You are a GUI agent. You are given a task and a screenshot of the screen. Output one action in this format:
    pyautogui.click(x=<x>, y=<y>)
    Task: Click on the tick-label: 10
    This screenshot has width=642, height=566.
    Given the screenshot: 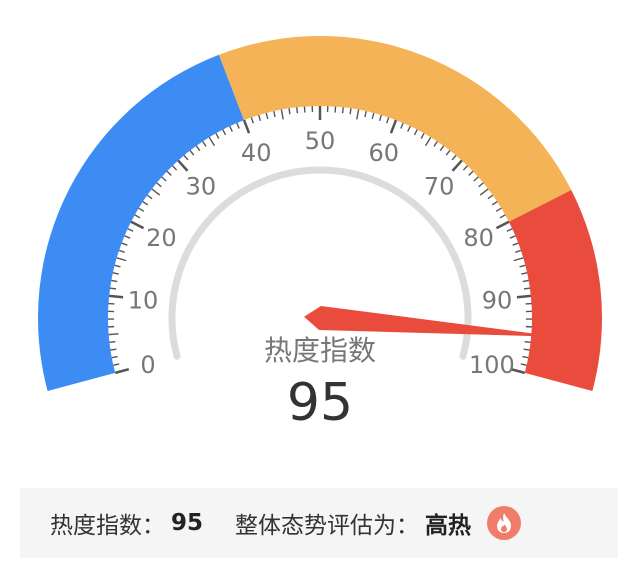 What is the action you would take?
    pyautogui.click(x=143, y=300)
    